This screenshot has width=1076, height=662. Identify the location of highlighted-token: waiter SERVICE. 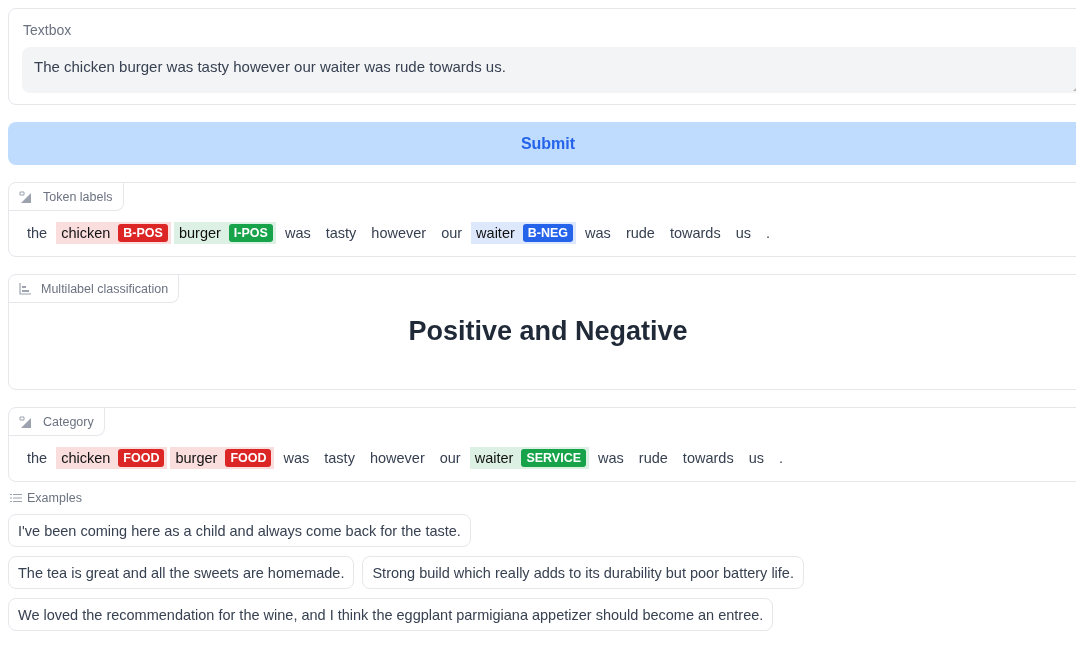
(529, 458).